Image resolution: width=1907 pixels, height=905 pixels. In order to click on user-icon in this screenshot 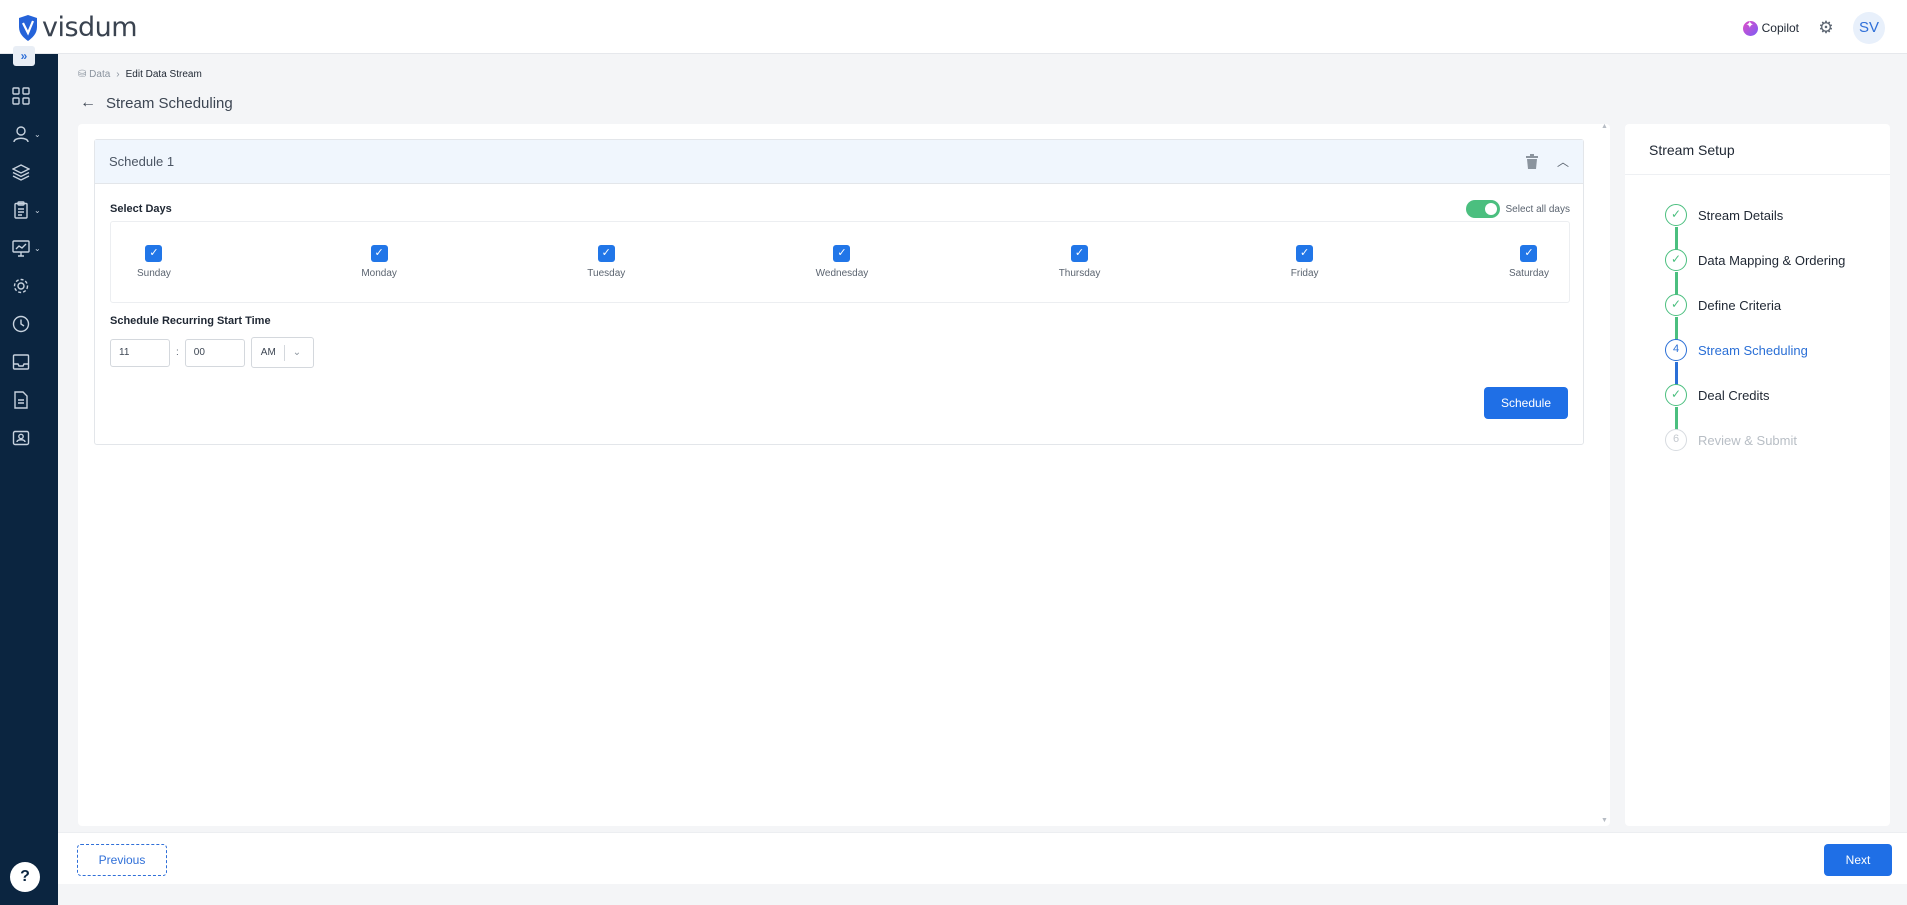, I will do `click(21, 134)`.